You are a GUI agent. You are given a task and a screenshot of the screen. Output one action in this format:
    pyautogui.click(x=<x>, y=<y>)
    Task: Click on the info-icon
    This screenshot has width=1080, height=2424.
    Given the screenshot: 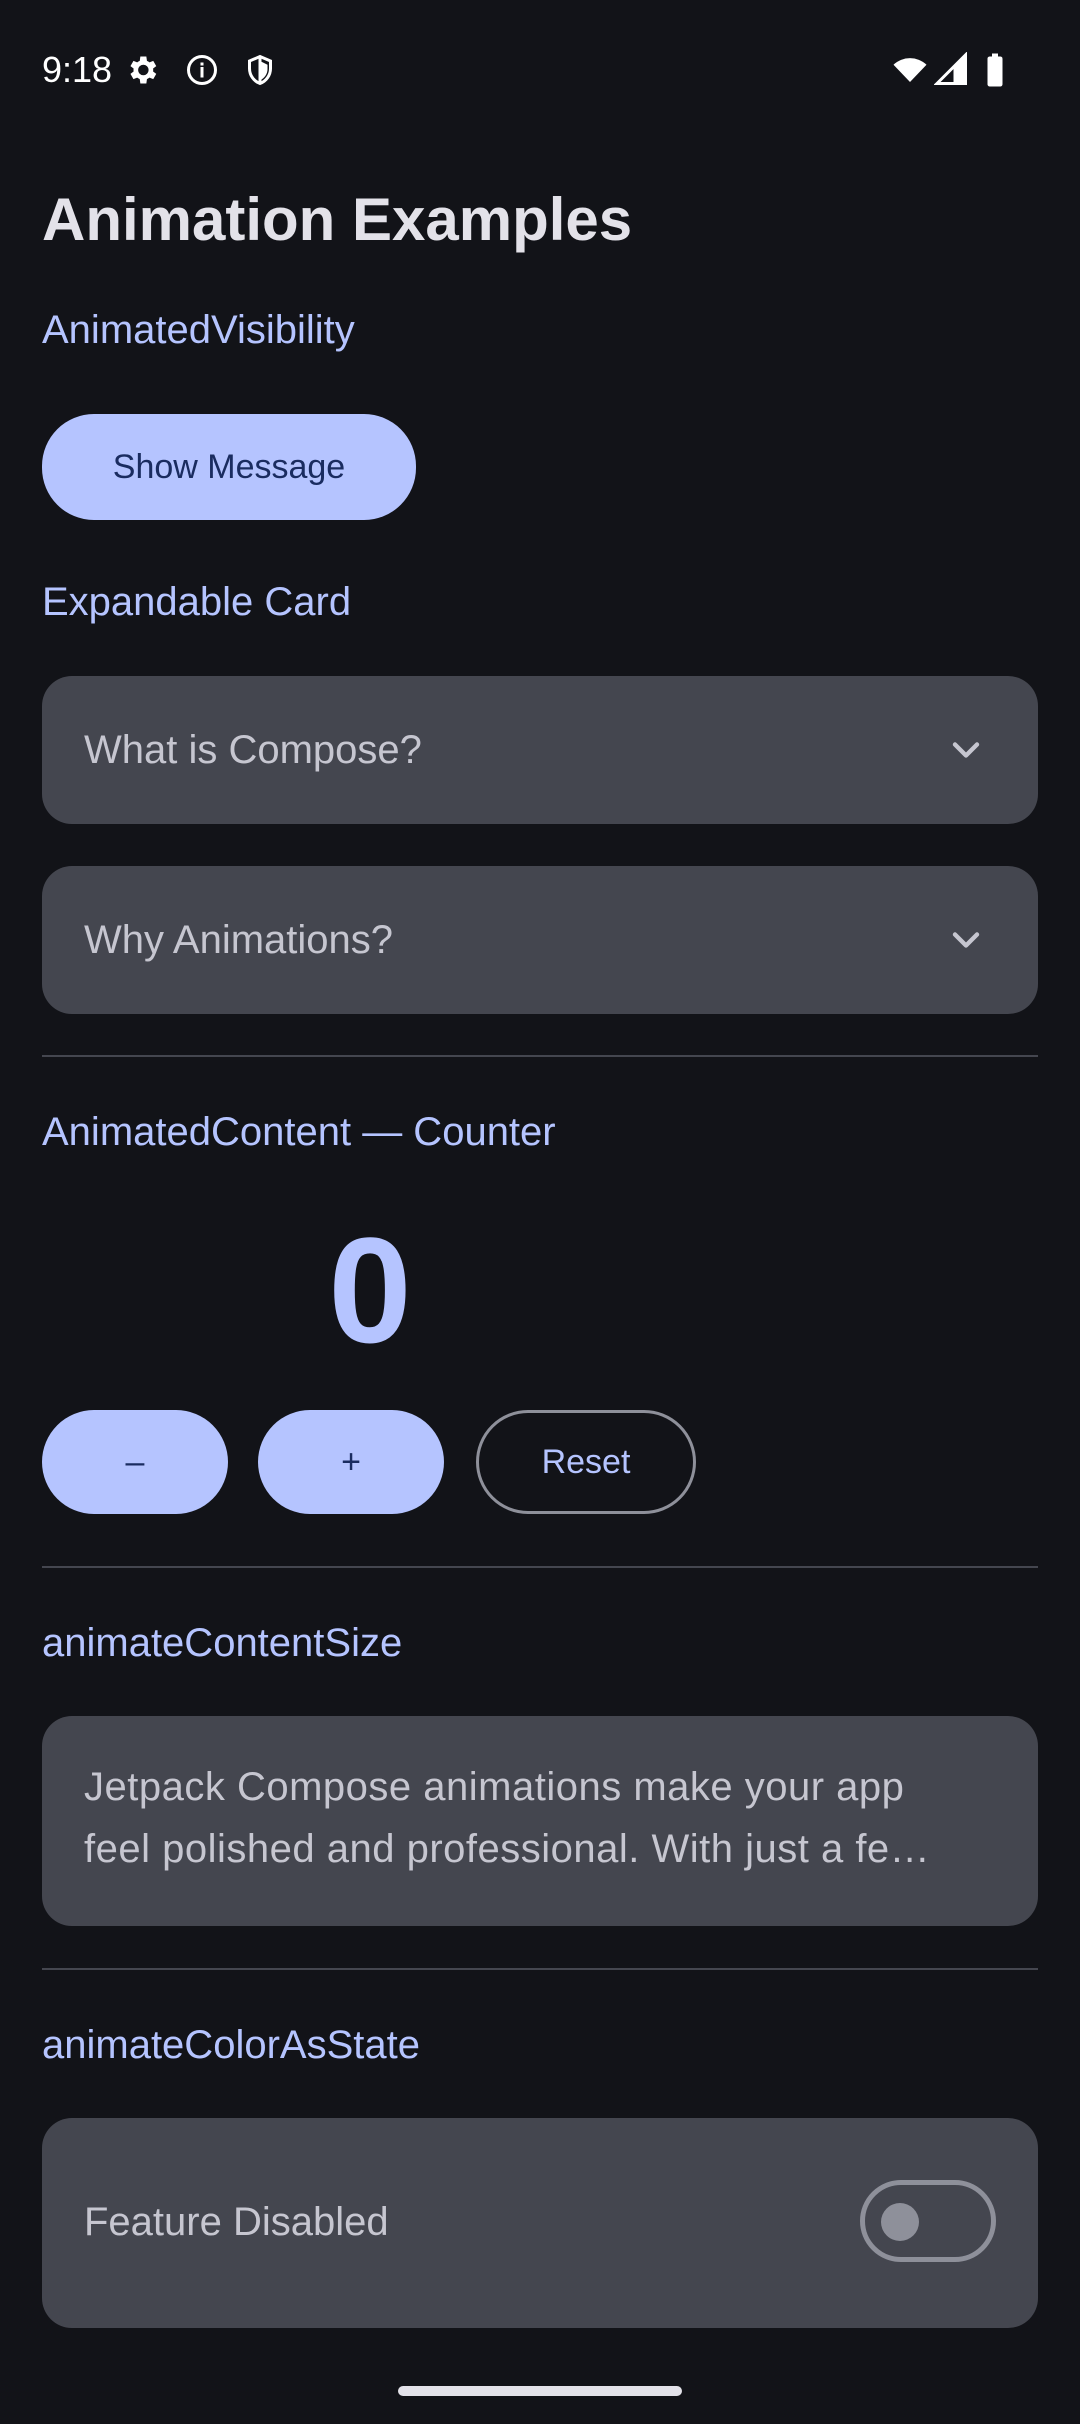 What is the action you would take?
    pyautogui.click(x=202, y=70)
    